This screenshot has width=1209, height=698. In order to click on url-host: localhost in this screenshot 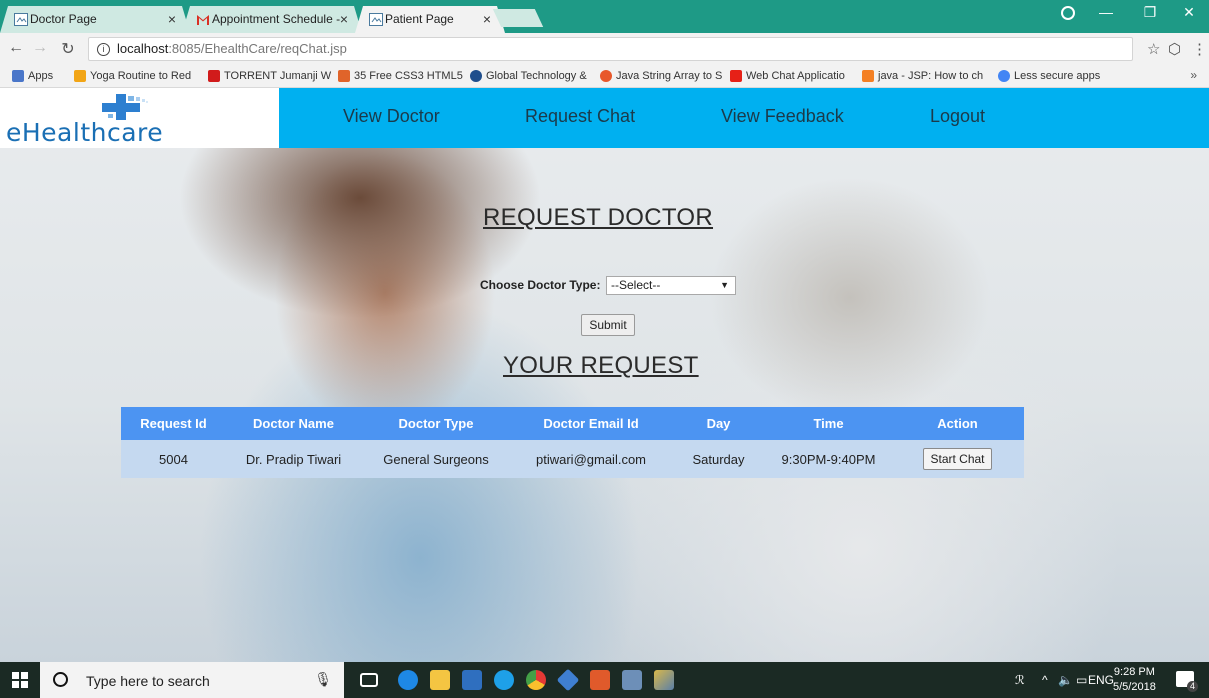, I will do `click(143, 48)`.